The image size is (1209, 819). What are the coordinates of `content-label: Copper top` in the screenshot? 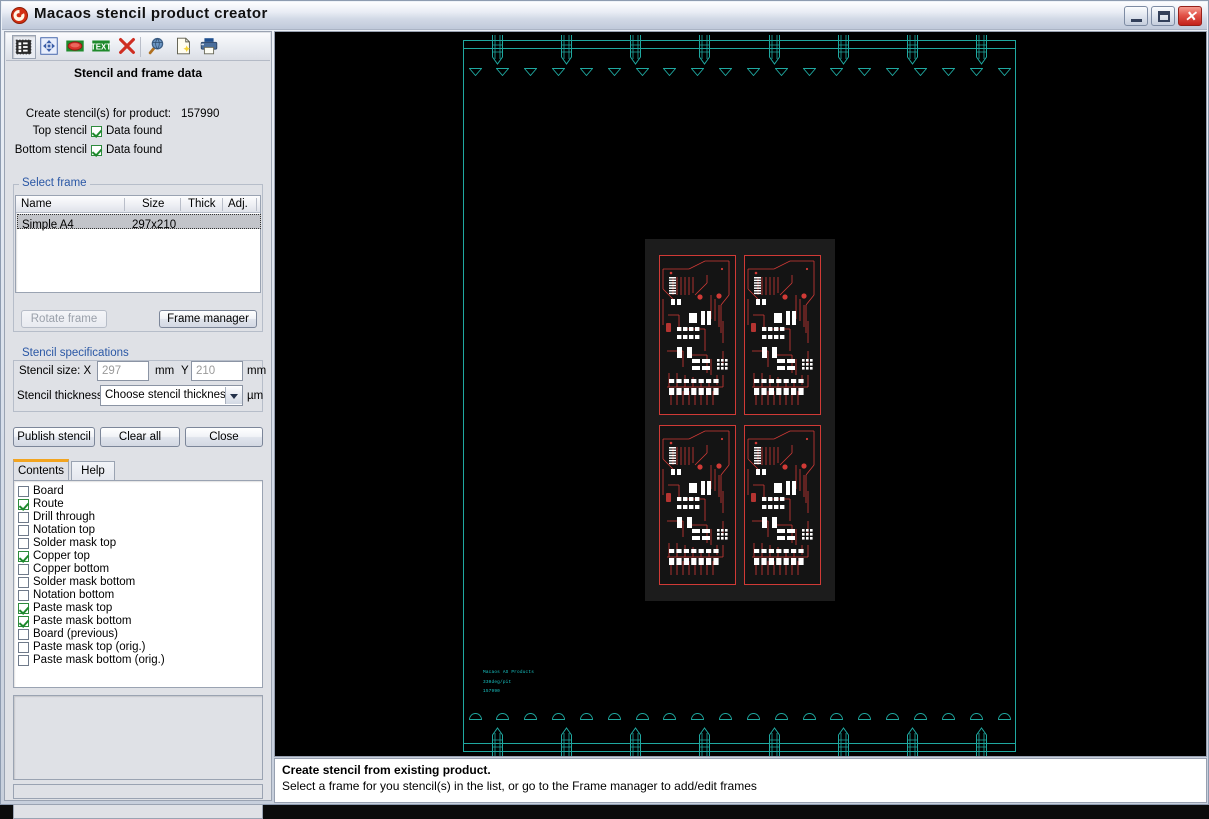 It's located at (61, 556).